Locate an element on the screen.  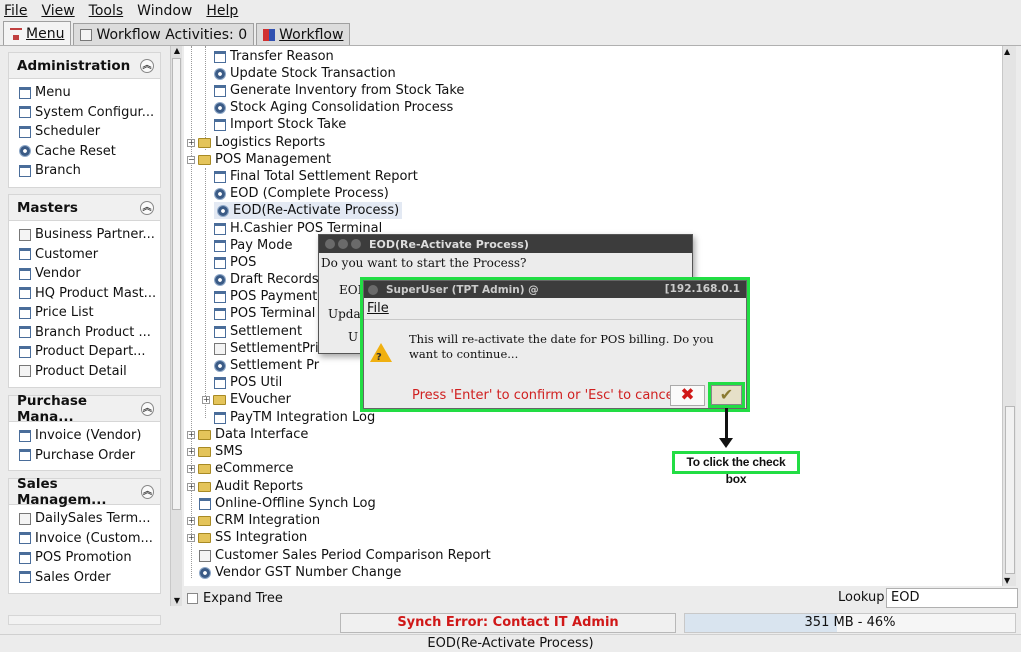
tree-item-selected: EOD(Re-Activate Process) is located at coordinates (308, 210).